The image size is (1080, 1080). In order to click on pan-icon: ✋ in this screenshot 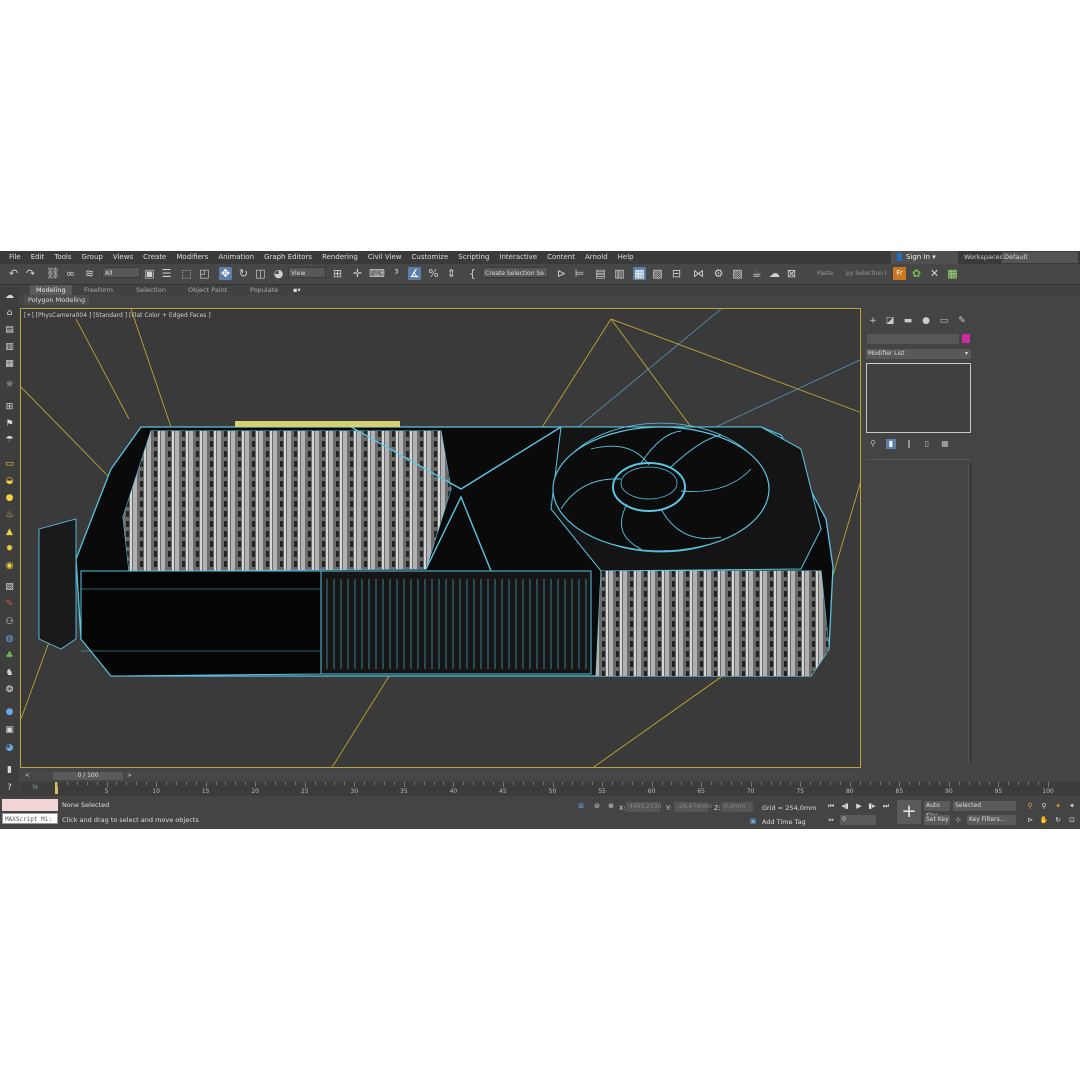, I will do `click(1044, 820)`.